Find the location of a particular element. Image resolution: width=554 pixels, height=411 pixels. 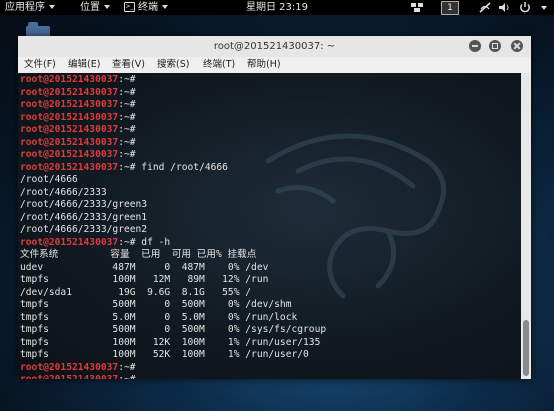

places-menu-label: 位置 is located at coordinates (90, 7).